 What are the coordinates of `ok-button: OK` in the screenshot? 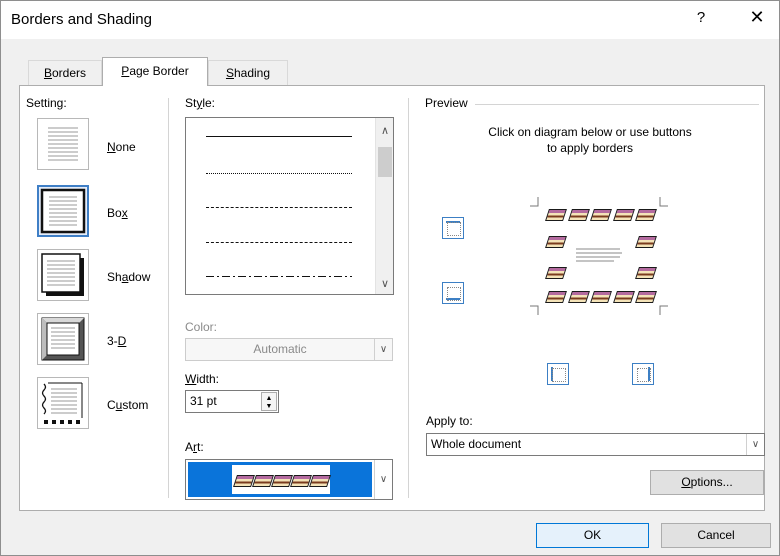 It's located at (592, 535).